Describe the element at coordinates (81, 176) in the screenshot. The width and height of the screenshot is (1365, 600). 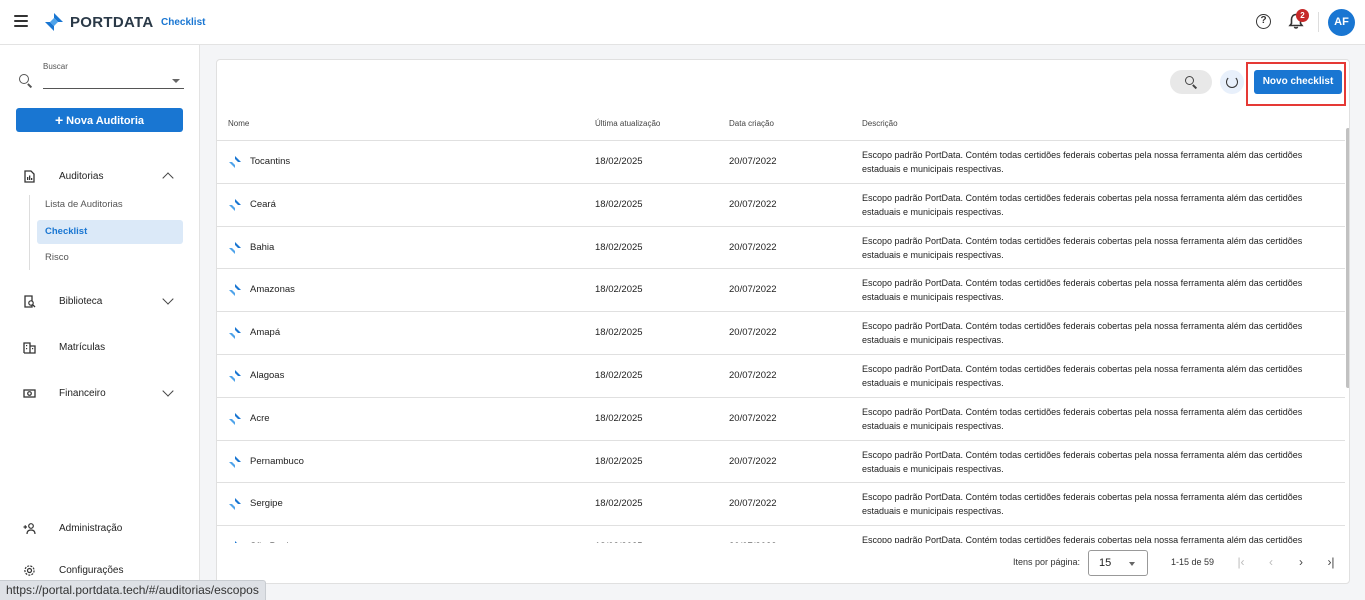
I see `sidebar-label-auditorias: Auditorias` at that location.